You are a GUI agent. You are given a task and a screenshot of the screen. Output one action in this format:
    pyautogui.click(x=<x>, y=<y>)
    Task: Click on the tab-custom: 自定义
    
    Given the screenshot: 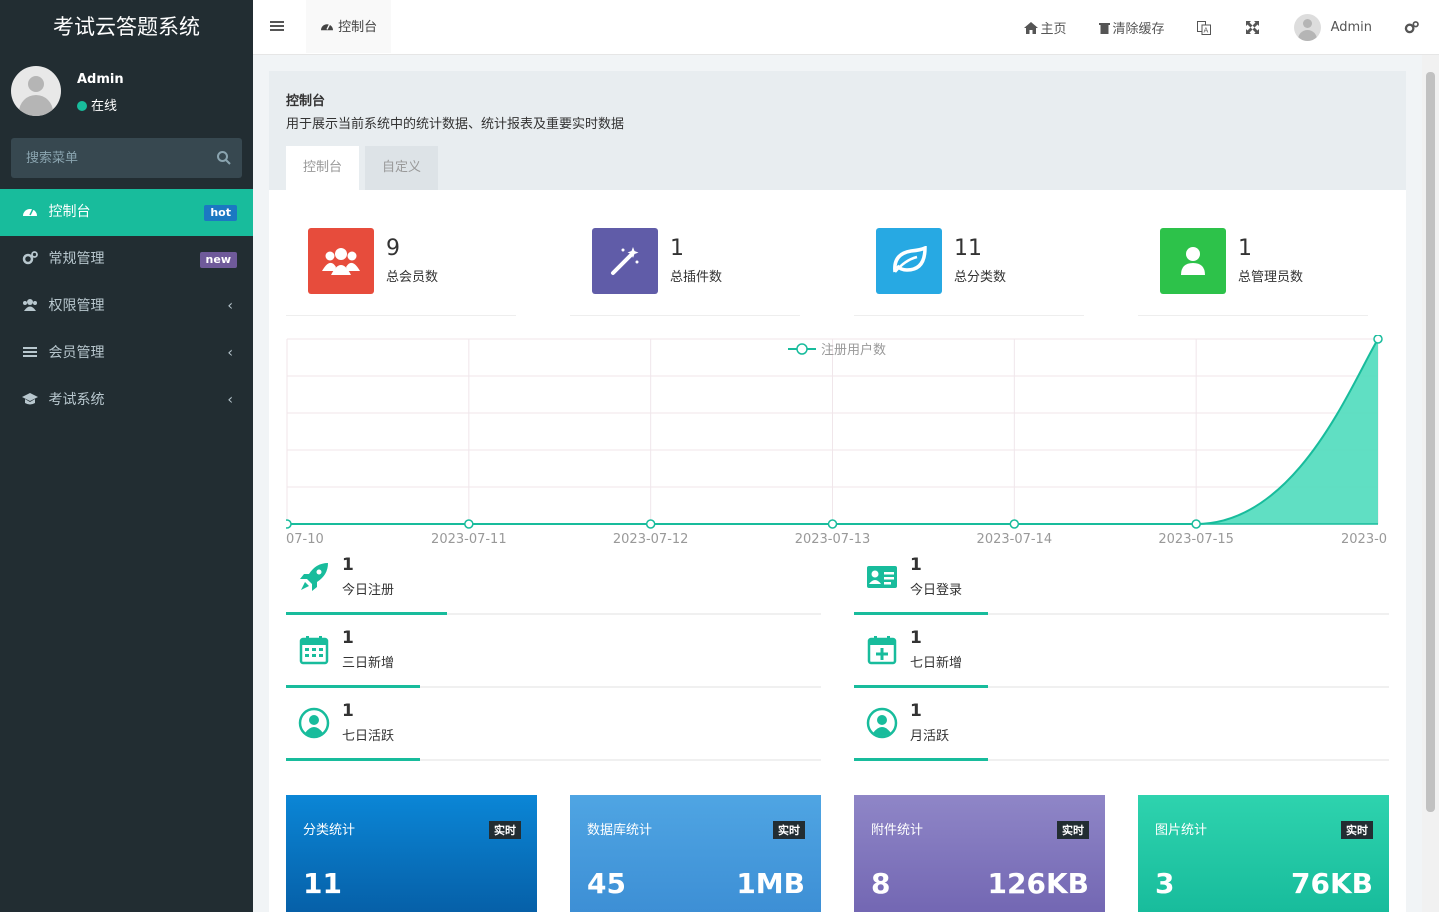 What is the action you would take?
    pyautogui.click(x=402, y=168)
    